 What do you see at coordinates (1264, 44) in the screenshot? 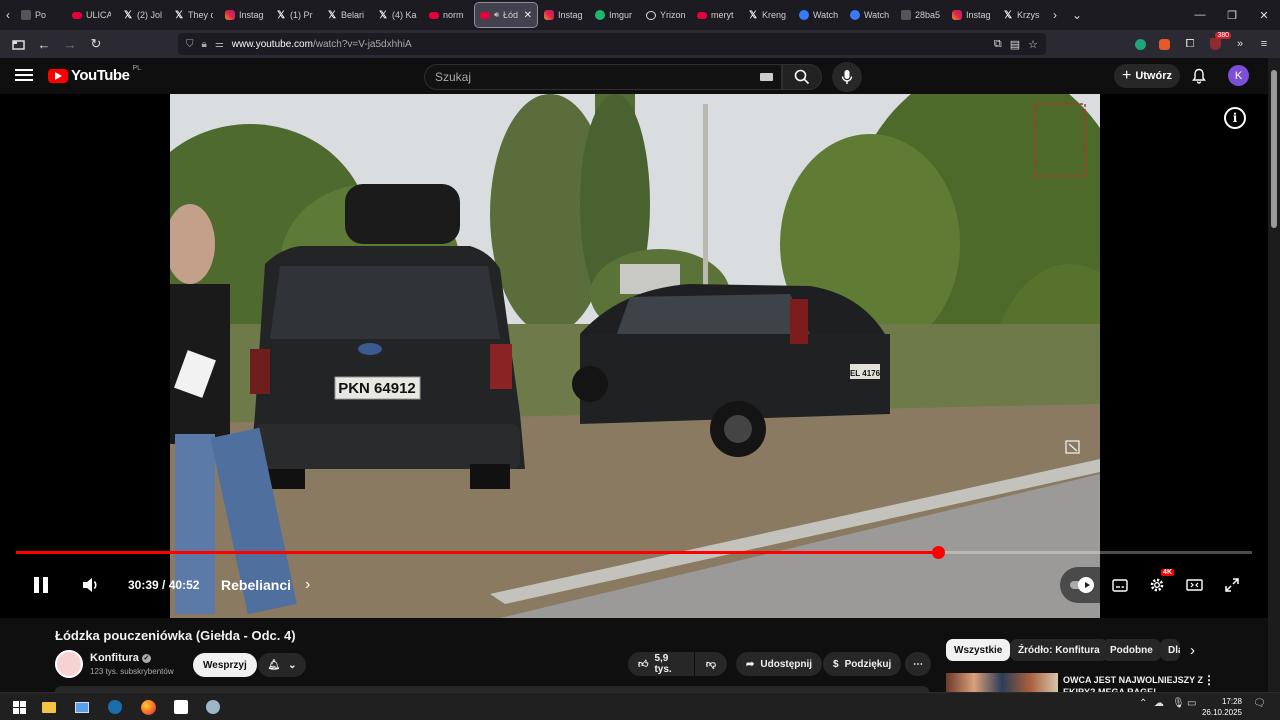
I see `app-menu-icon: ≡` at bounding box center [1264, 44].